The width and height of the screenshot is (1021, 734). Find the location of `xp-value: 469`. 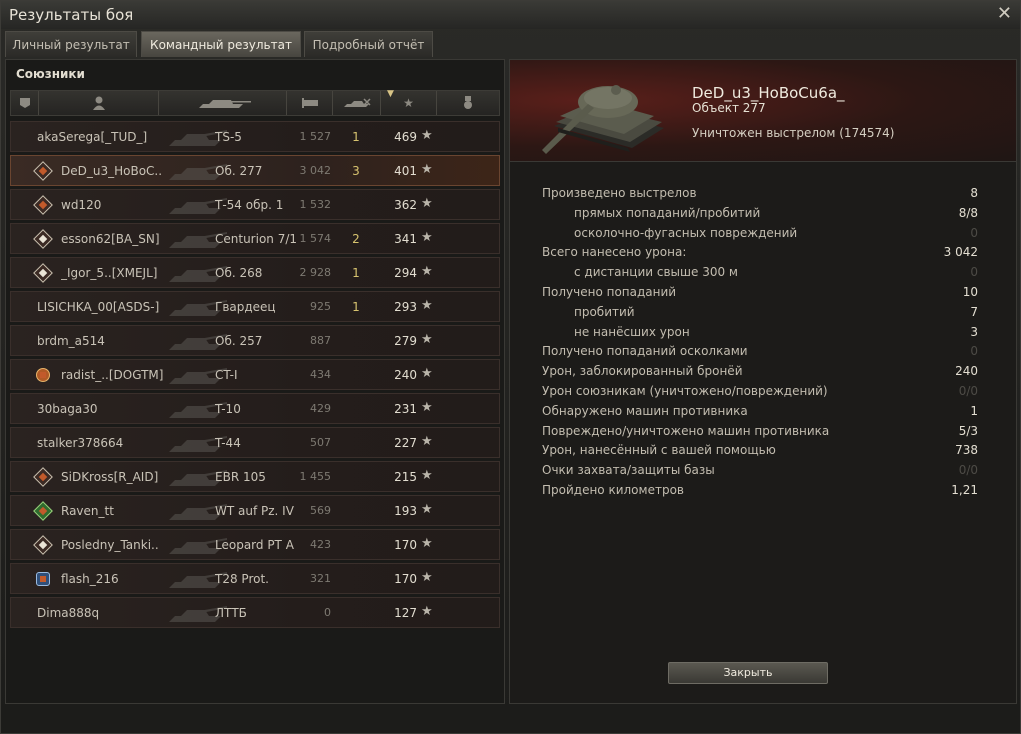

xp-value: 469 is located at coordinates (405, 137).